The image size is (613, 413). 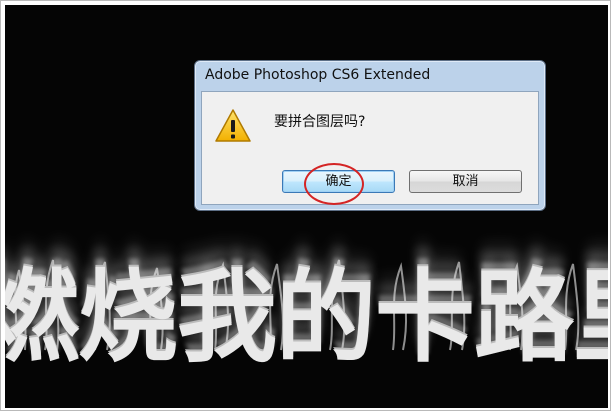 What do you see at coordinates (320, 122) in the screenshot?
I see `dialog-message: 要拼合图层吗?` at bounding box center [320, 122].